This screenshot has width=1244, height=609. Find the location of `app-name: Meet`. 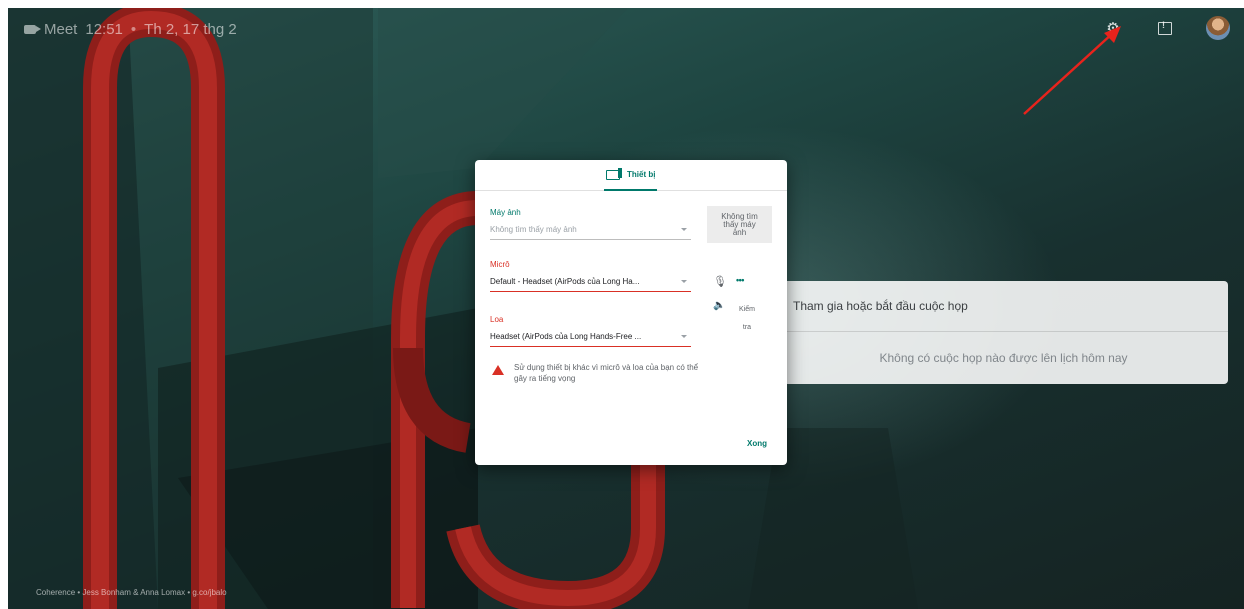

app-name: Meet is located at coordinates (61, 29).